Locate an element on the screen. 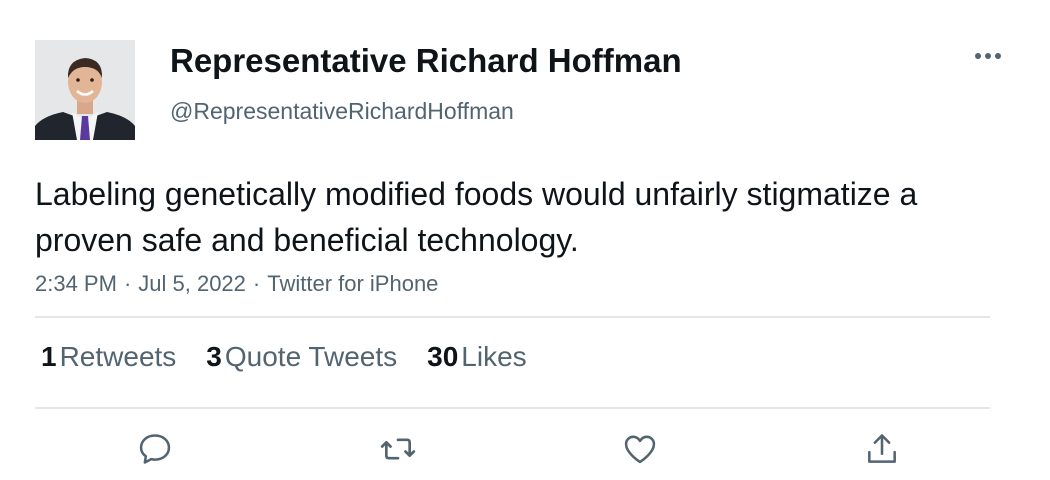 Image resolution: width=1050 pixels, height=480 pixels. tweet-time: 2:34 PM is located at coordinates (76, 283).